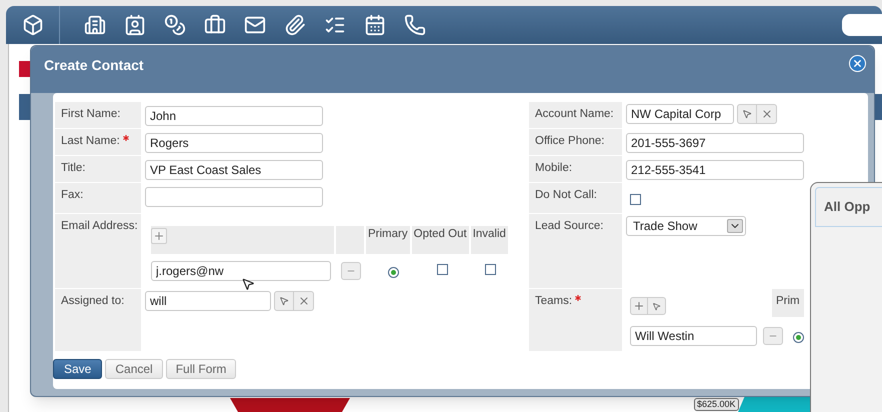  Describe the element at coordinates (95, 25) in the screenshot. I see `building-icon` at that location.